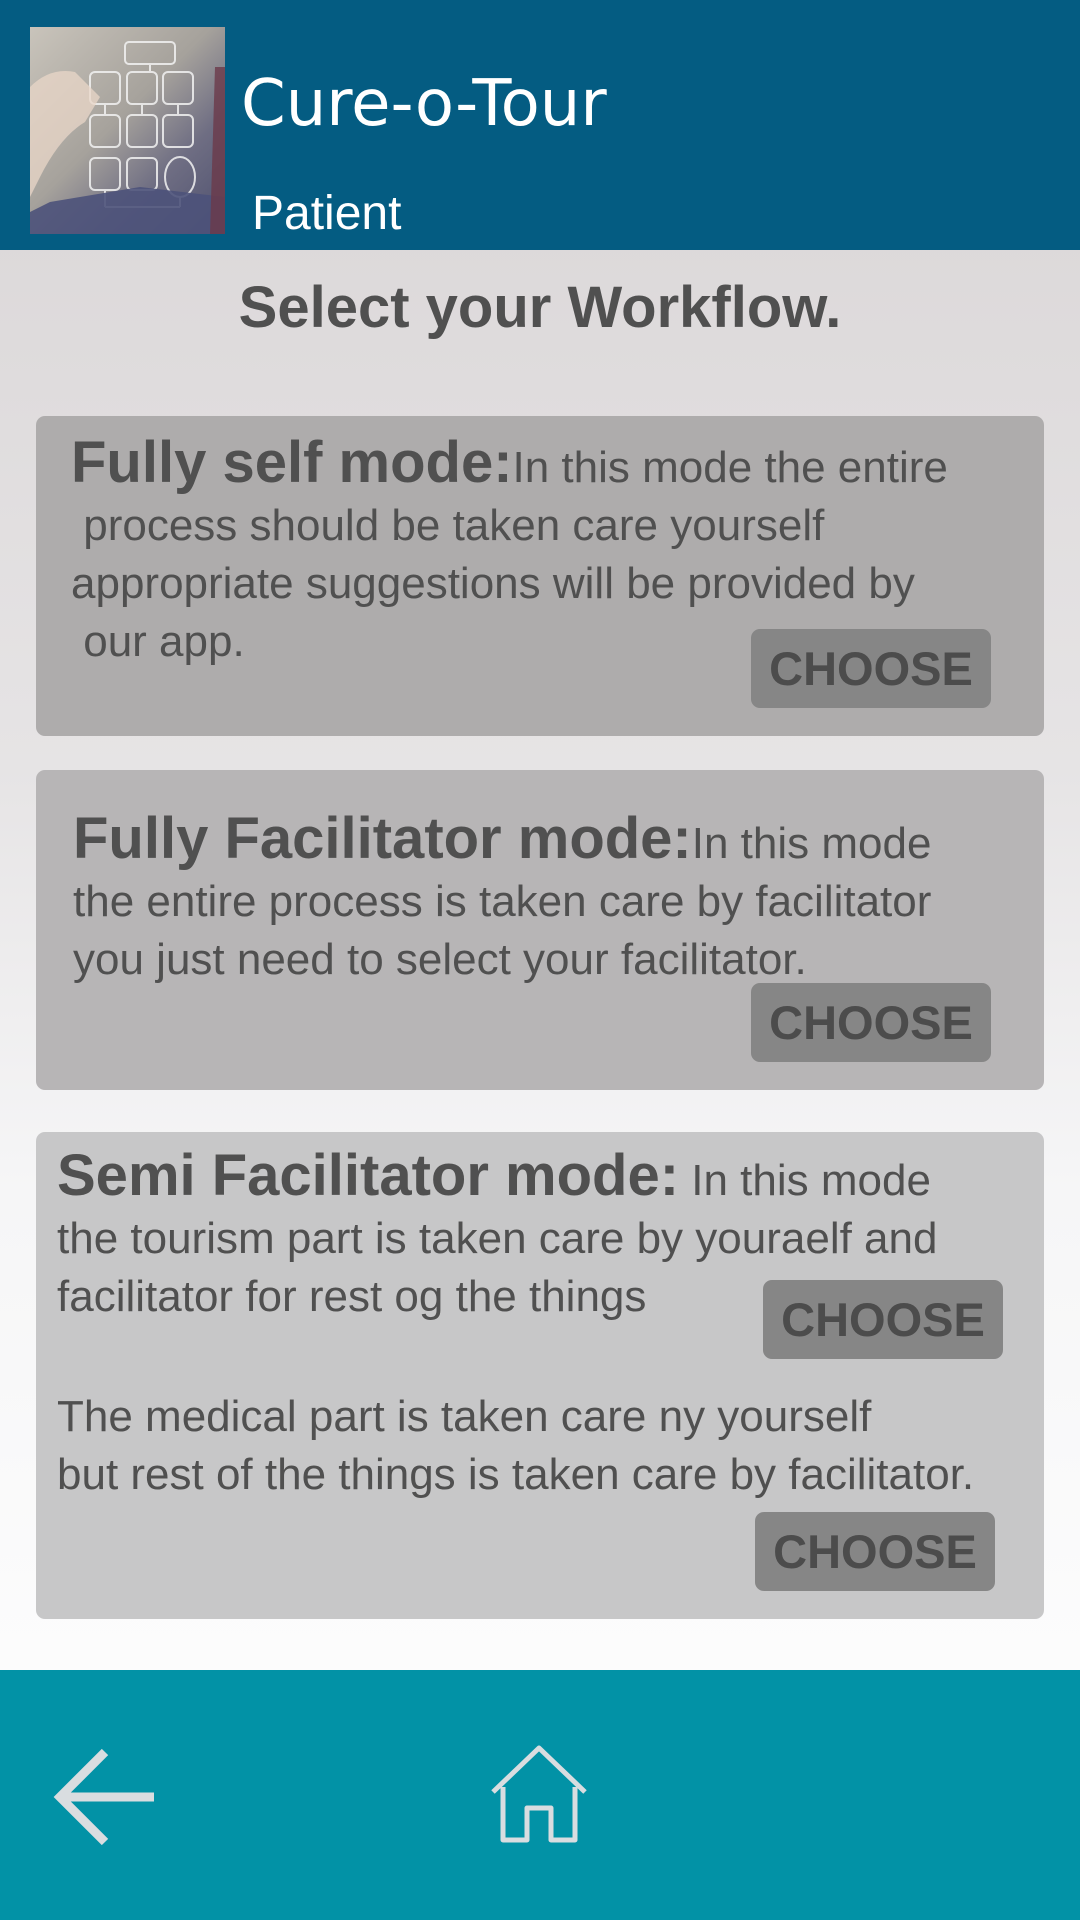  Describe the element at coordinates (883, 1319) in the screenshot. I see `choose-button-semi-facilitator-tourism: CHOOSE` at that location.